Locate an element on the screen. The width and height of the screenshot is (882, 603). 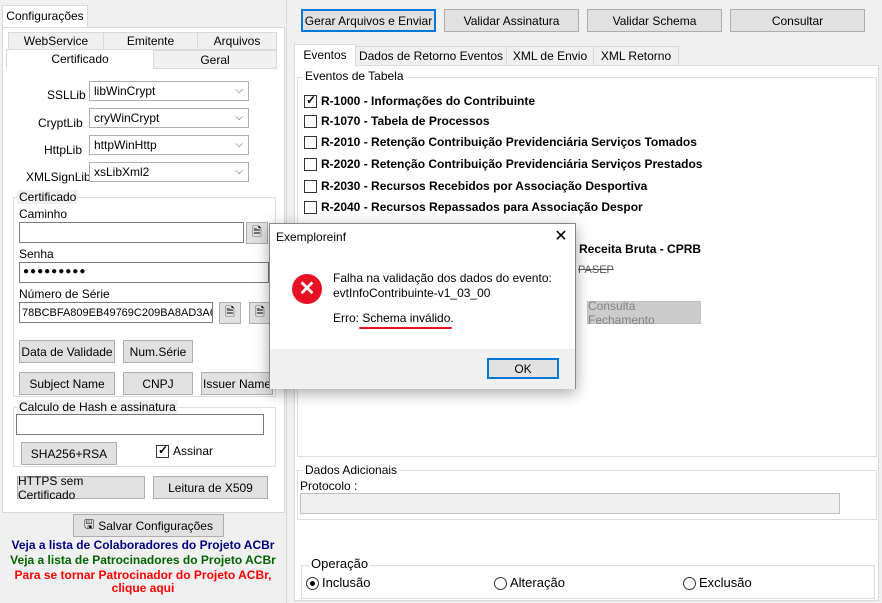
eventos-tabela-title: Eventos de Tabela is located at coordinates (354, 76).